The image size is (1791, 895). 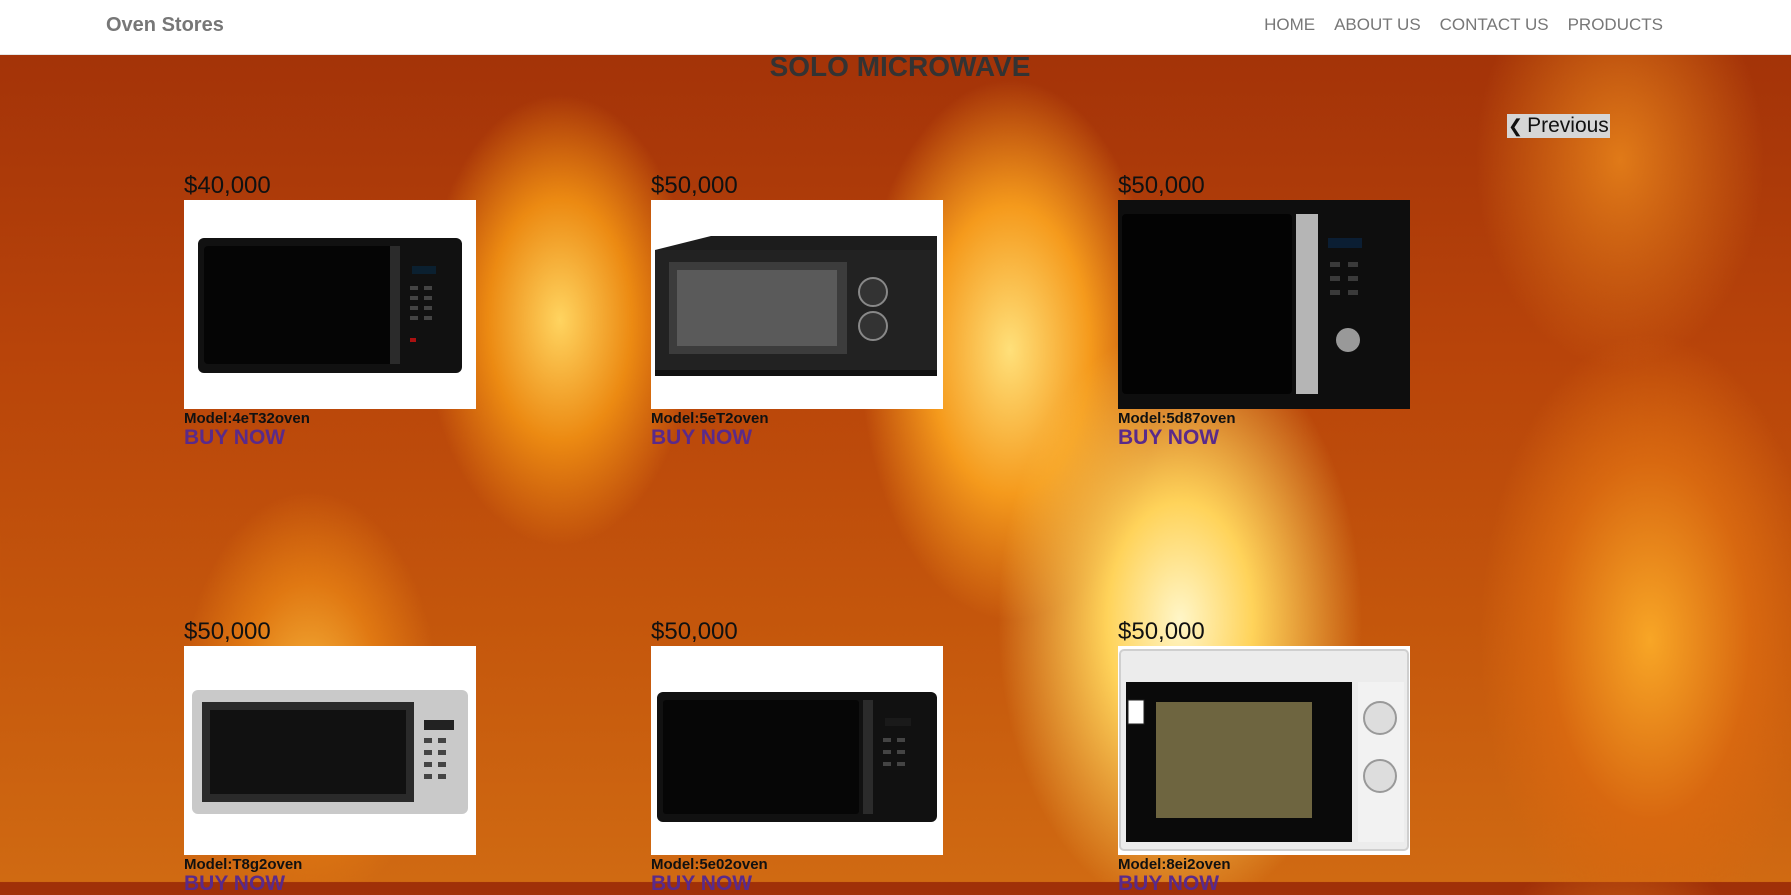 What do you see at coordinates (165, 25) in the screenshot?
I see `brand-logo: Oven Stores` at bounding box center [165, 25].